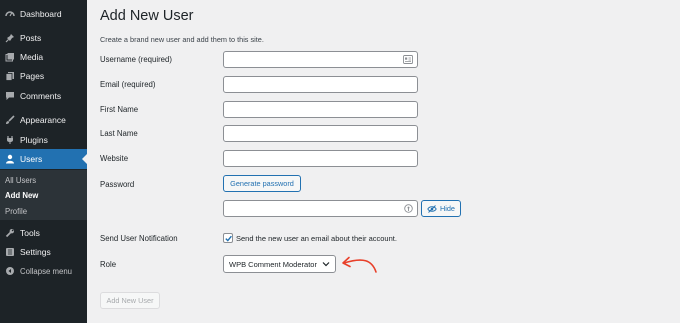  What do you see at coordinates (43, 159) in the screenshot?
I see `sidebar-item-users: Users` at bounding box center [43, 159].